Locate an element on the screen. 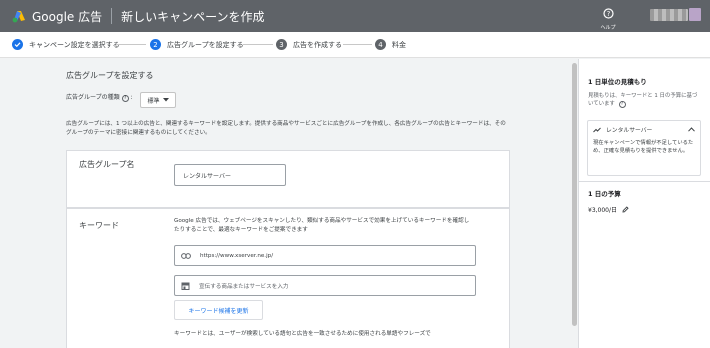  step-label: キャンペーン設定を選択する is located at coordinates (74, 44).